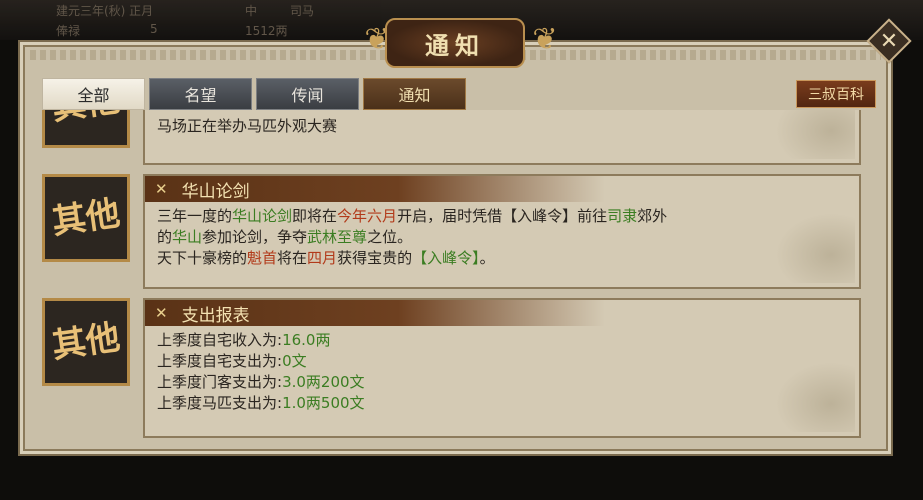  Describe the element at coordinates (545, 39) in the screenshot. I see `dragon-ornament-icon: ❦` at that location.